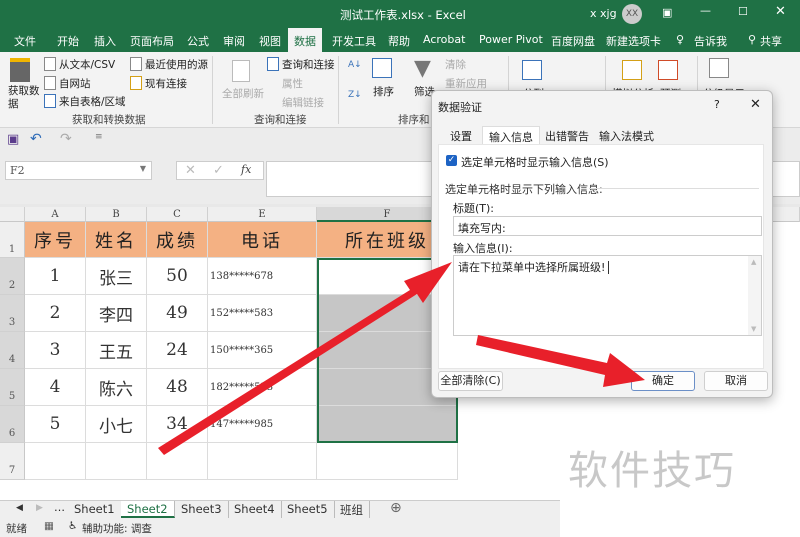  Describe the element at coordinates (198, 41) in the screenshot. I see `tab-formulas: 公式` at that location.